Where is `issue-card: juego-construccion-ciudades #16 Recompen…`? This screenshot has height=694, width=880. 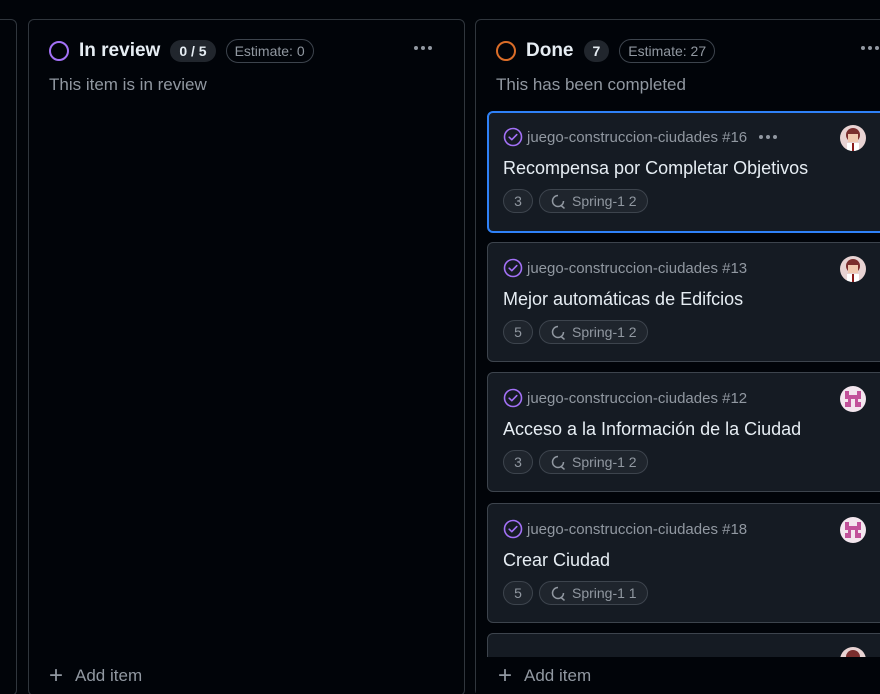 issue-card: juego-construccion-ciudades #16 Recompen… is located at coordinates (683, 172).